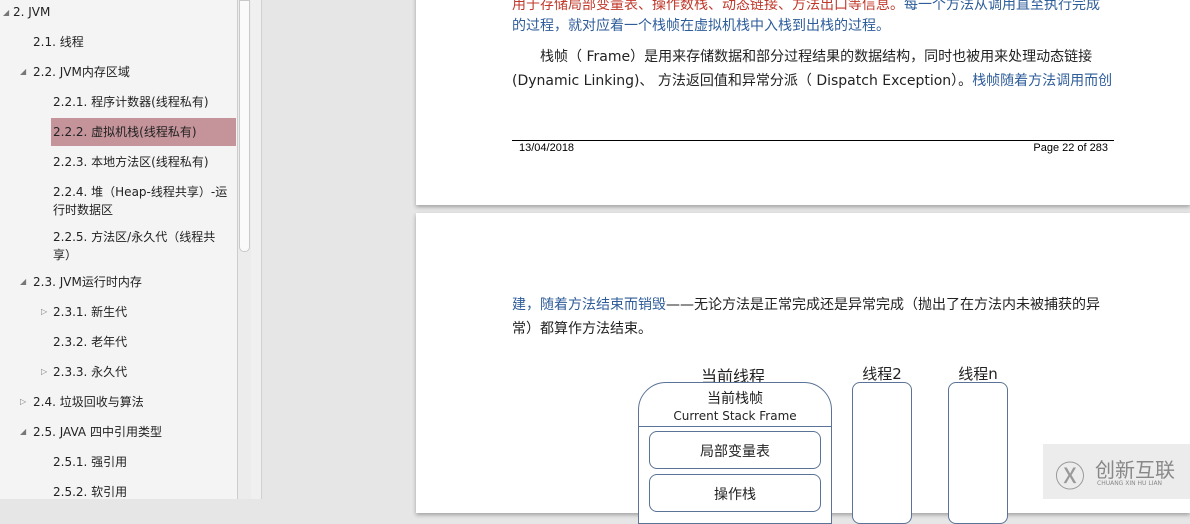  What do you see at coordinates (701, 26) in the screenshot?
I see `text-line: 的过程，就对应着一个栈帧在虚拟机栈中入栈到出栈的过程。` at bounding box center [701, 26].